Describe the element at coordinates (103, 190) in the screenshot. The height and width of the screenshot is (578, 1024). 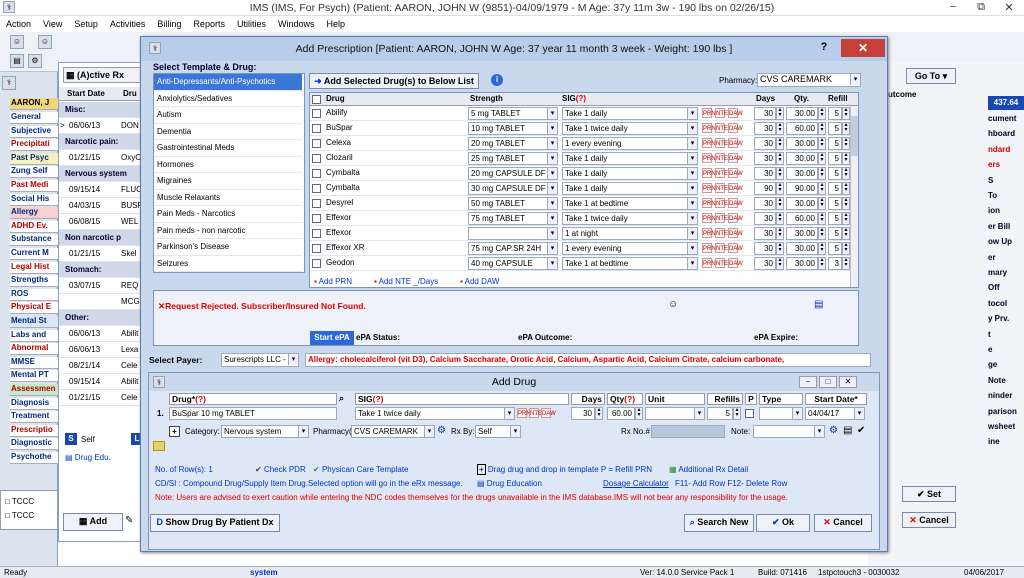
I see `rx-row: 09/15/14 FLUC` at that location.